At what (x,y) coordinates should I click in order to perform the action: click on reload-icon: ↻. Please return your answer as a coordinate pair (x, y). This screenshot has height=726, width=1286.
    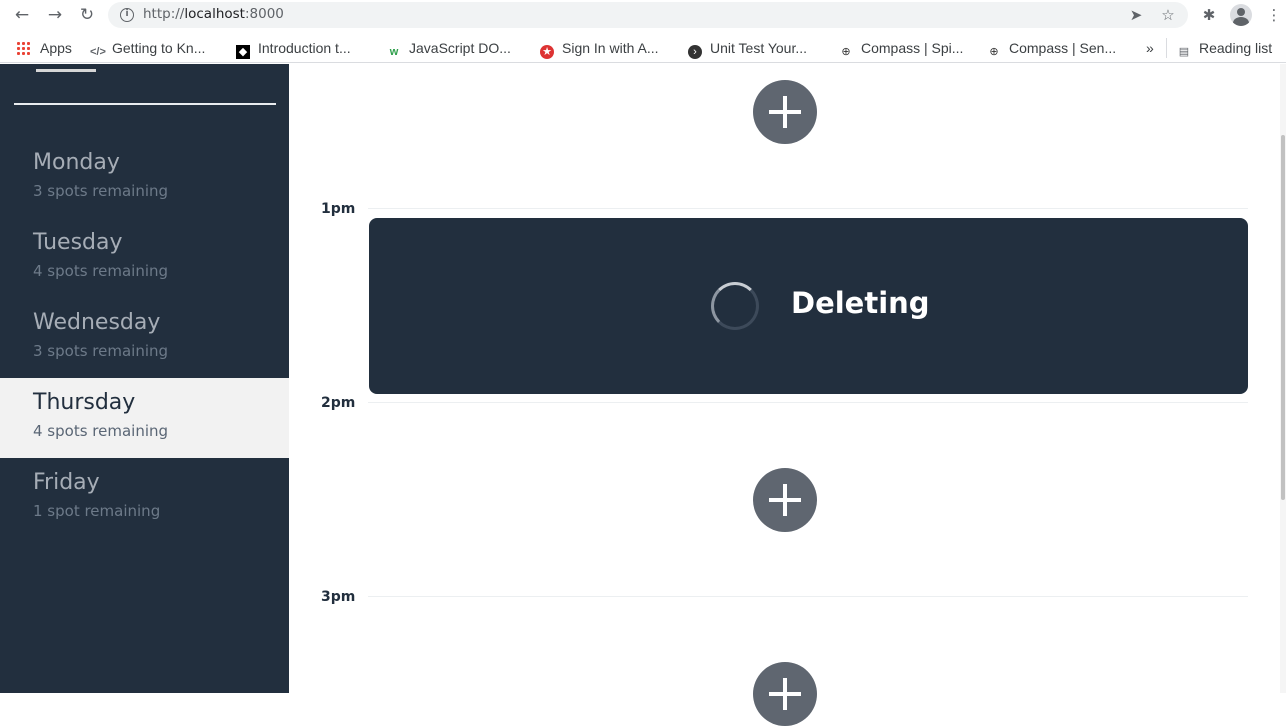
    Looking at the image, I should click on (87, 15).